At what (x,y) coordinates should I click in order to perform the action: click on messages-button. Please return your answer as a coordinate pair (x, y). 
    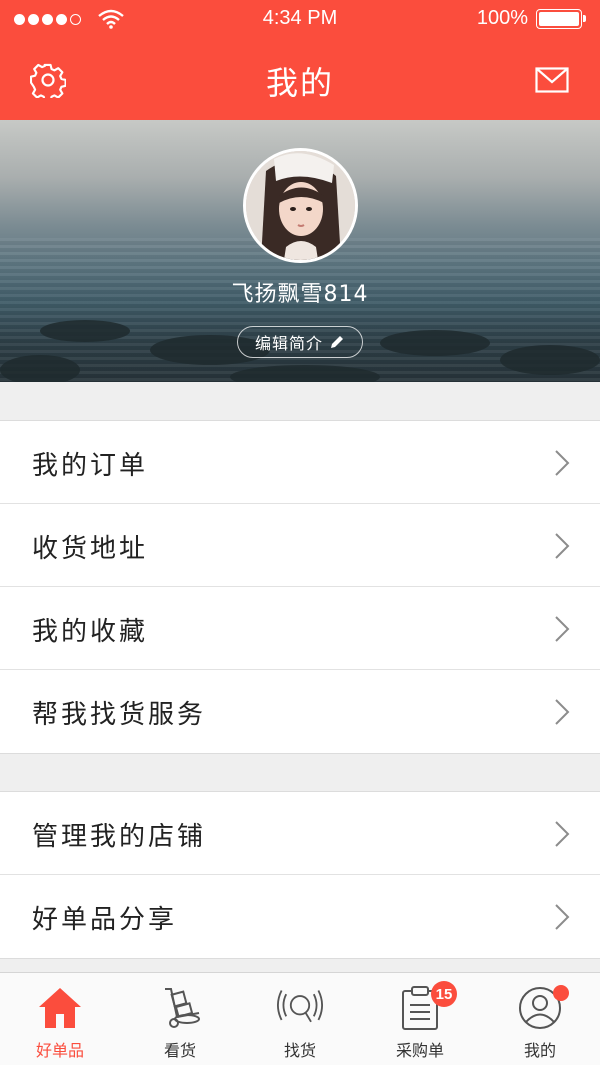
    Looking at the image, I should click on (552, 80).